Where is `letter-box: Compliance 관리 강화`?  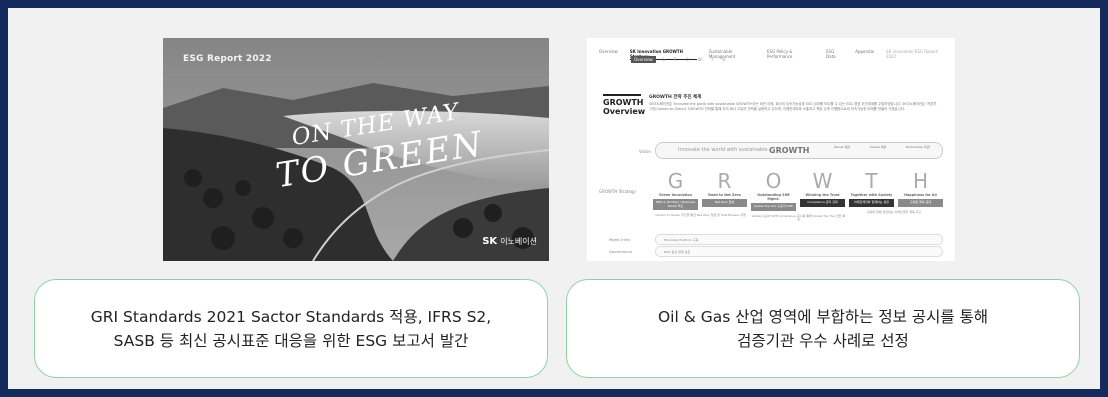
letter-box: Compliance 관리 강화 is located at coordinates (822, 203).